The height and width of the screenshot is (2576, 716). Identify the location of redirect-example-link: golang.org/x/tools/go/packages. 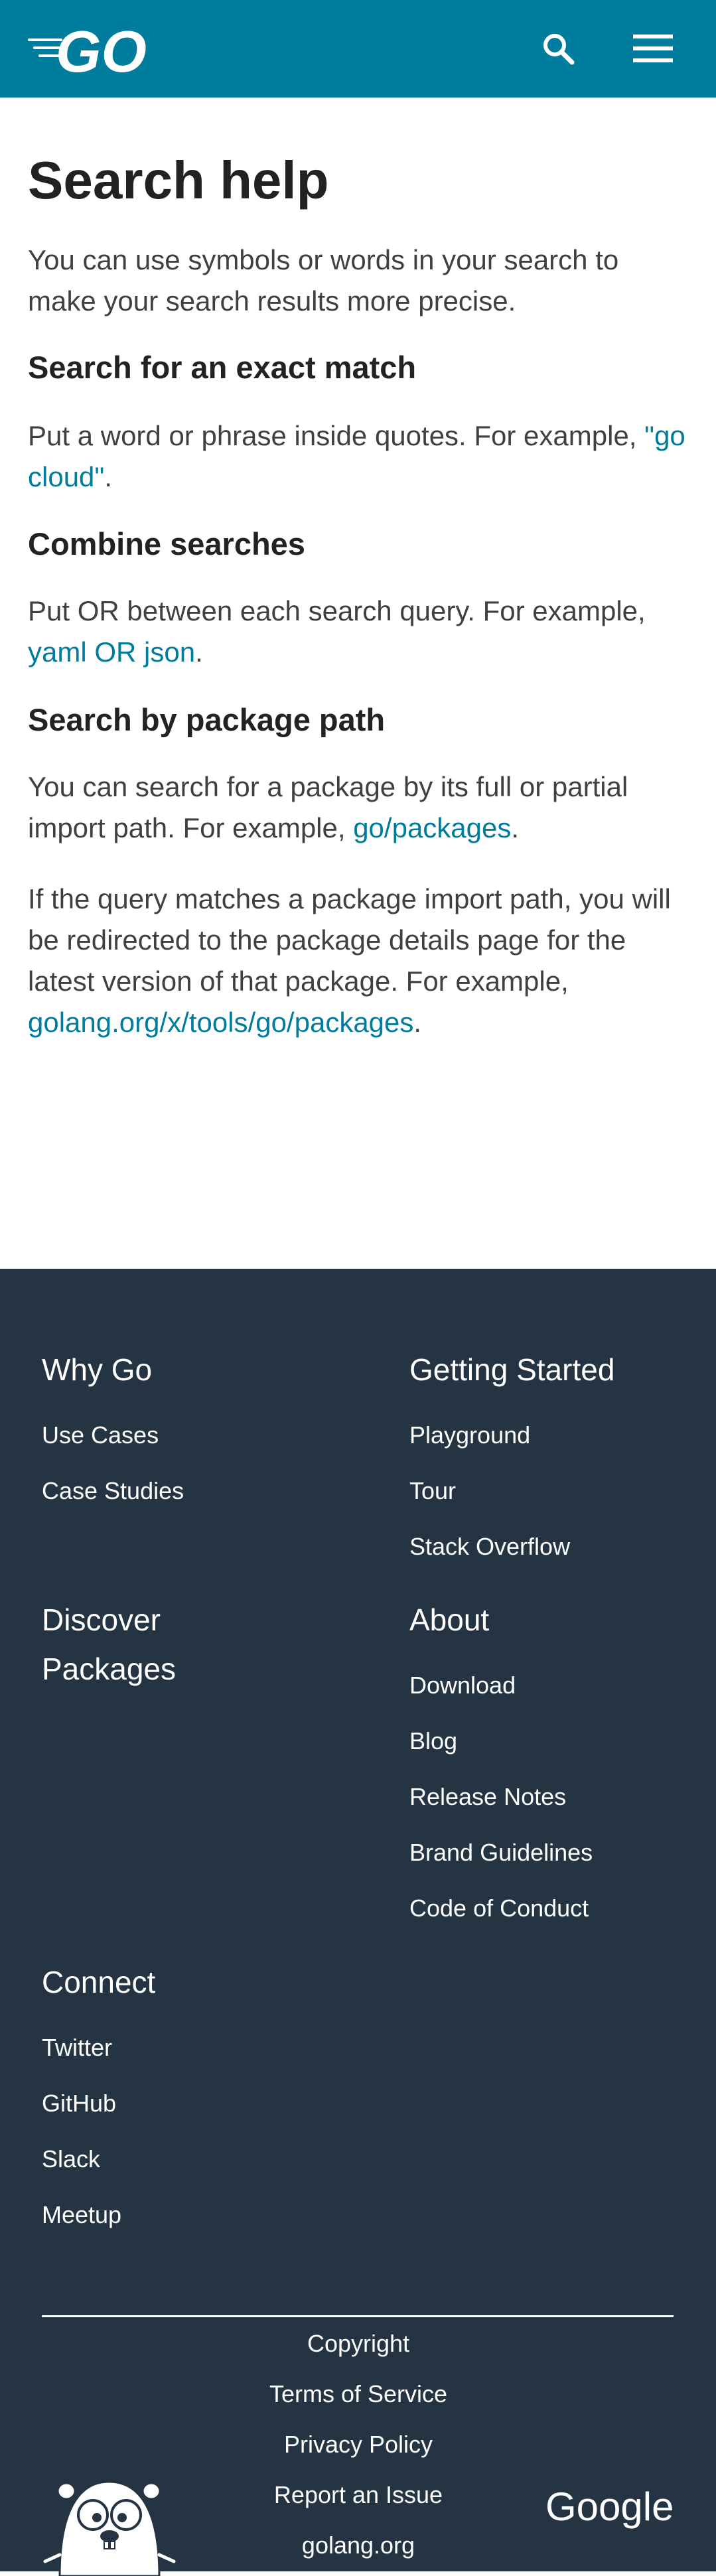
(220, 1023).